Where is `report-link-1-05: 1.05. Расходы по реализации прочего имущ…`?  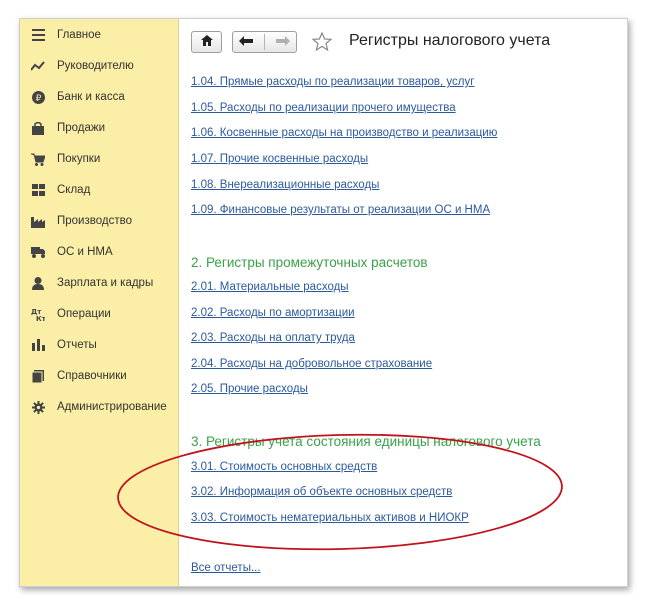
report-link-1-05: 1.05. Расходы по реализации прочего имущ… is located at coordinates (323, 108).